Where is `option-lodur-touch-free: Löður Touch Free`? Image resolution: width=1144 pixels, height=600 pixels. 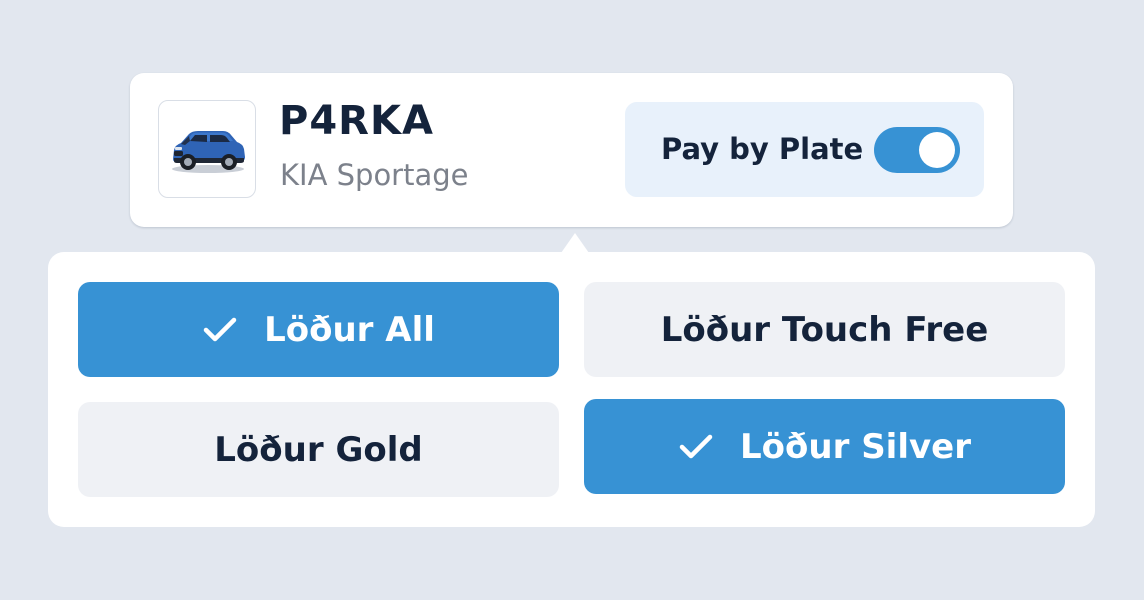 option-lodur-touch-free: Löður Touch Free is located at coordinates (824, 329).